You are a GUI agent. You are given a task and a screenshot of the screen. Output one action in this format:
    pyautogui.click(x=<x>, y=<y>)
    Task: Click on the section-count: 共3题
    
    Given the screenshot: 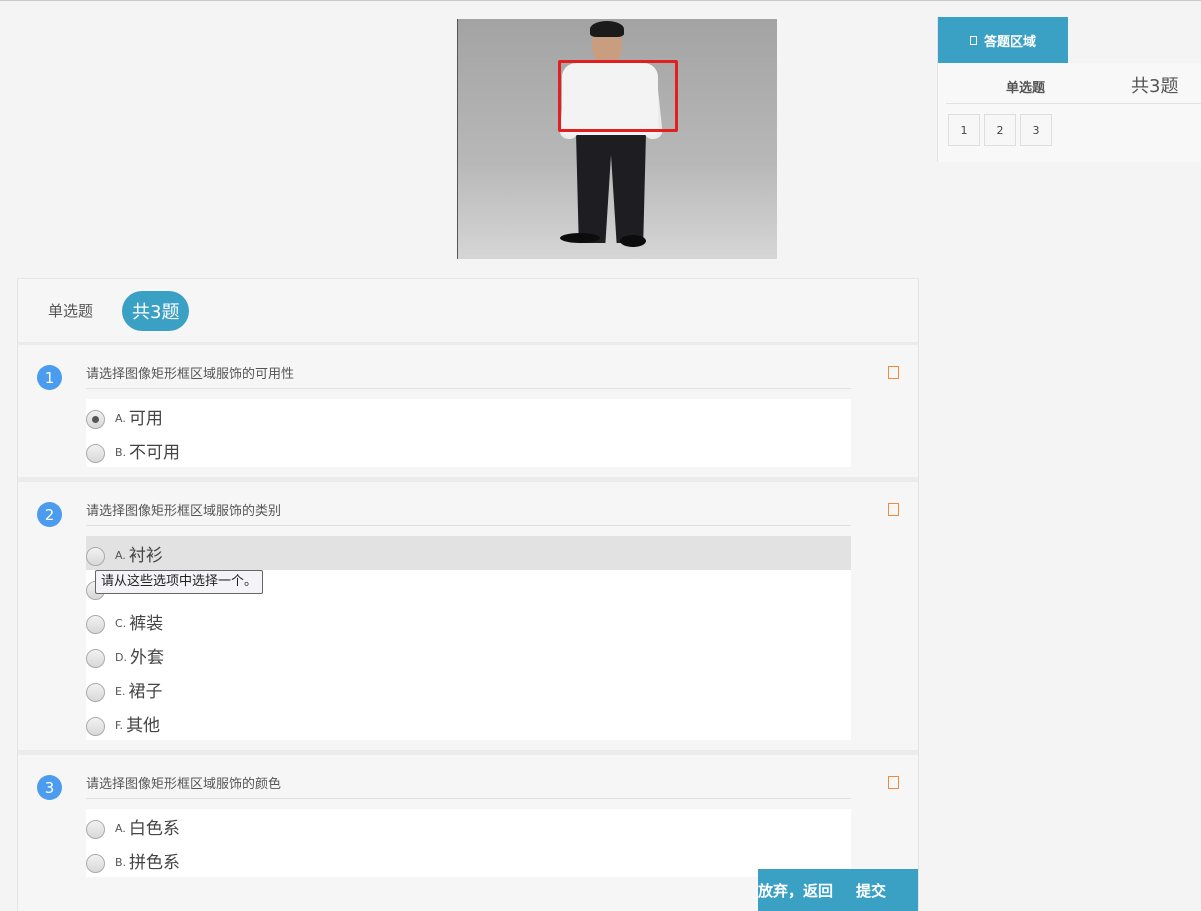 What is the action you would take?
    pyautogui.click(x=1155, y=86)
    